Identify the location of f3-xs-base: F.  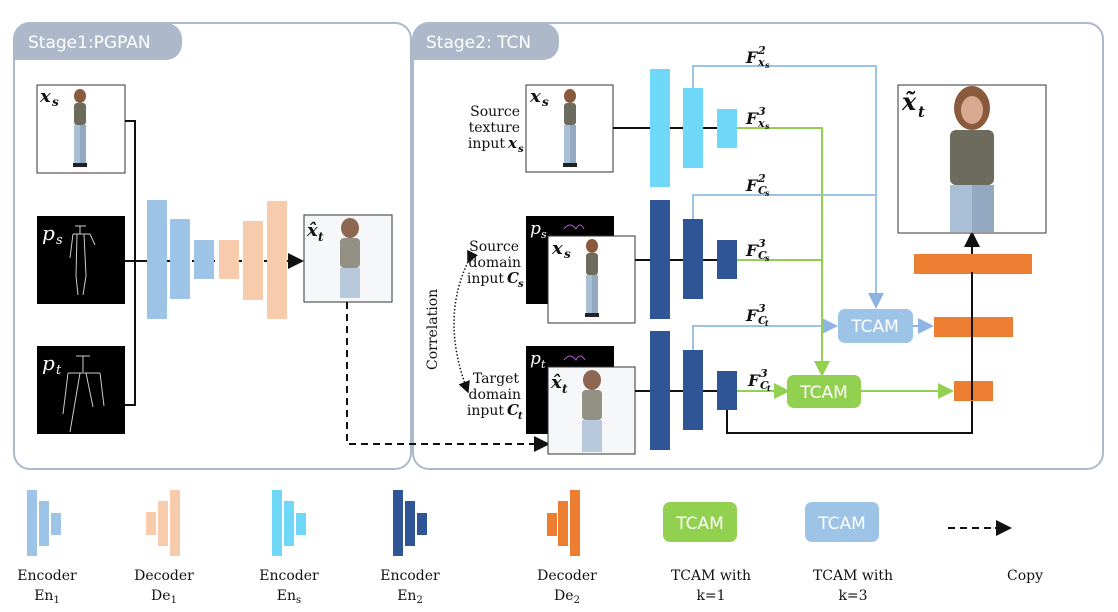
(752, 118).